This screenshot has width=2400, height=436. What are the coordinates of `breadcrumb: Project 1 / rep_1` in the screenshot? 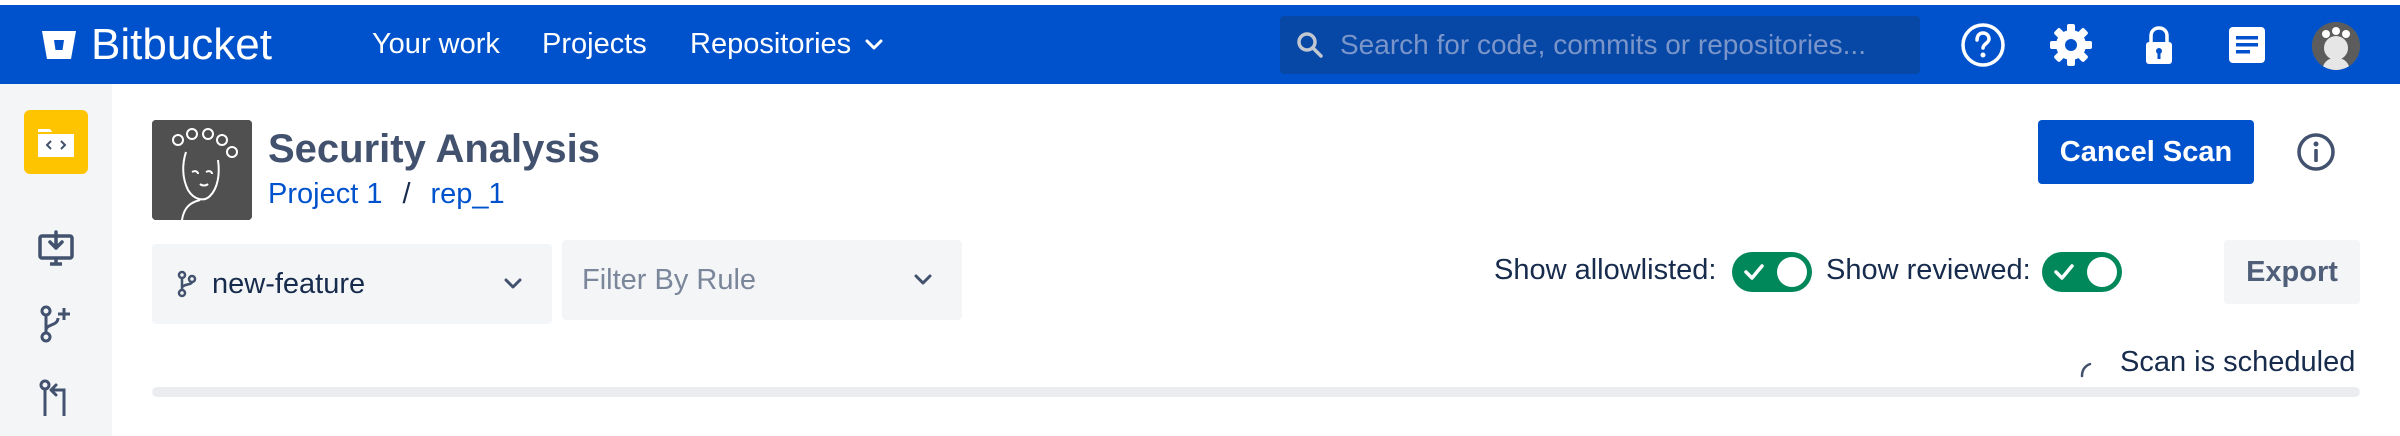 It's located at (386, 194).